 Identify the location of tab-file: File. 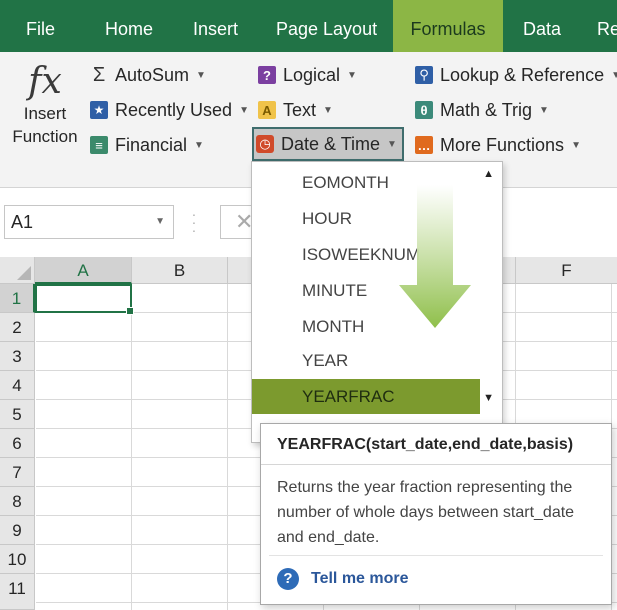
(40, 26).